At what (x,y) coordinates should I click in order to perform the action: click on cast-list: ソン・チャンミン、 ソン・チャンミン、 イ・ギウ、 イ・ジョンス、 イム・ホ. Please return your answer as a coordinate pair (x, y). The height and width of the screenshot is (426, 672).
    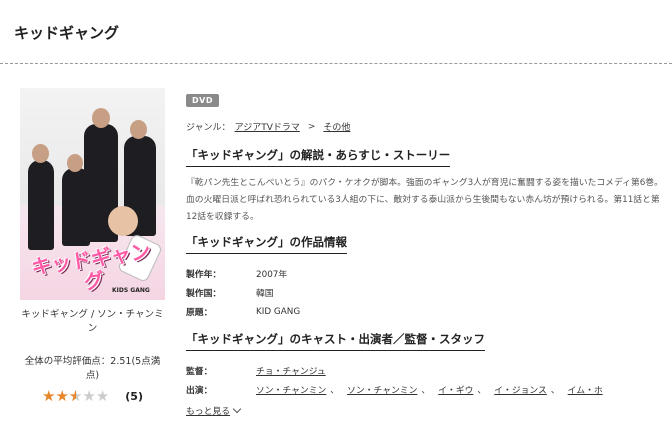
    Looking at the image, I should click on (461, 389).